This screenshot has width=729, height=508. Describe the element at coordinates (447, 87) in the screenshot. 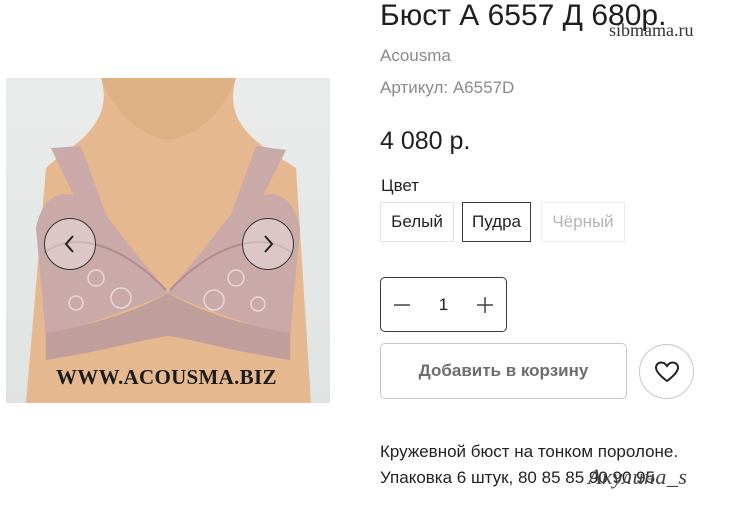

I see `product-sku: Артикул: А6557D` at that location.